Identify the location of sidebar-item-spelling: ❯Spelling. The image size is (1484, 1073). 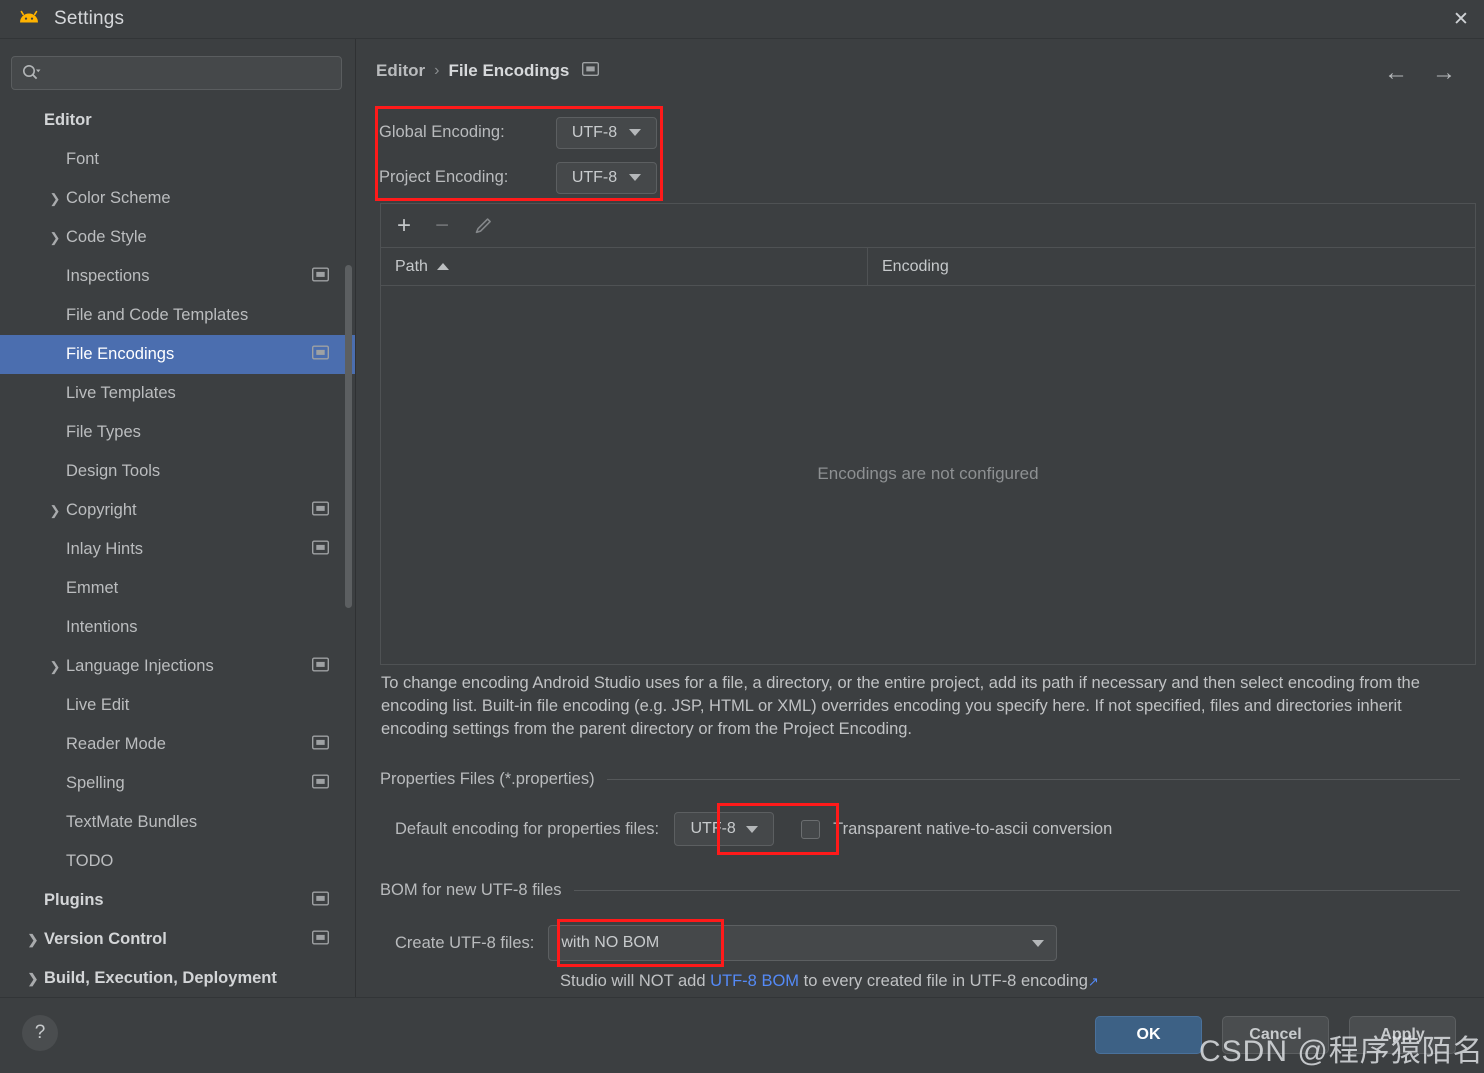
(177, 783).